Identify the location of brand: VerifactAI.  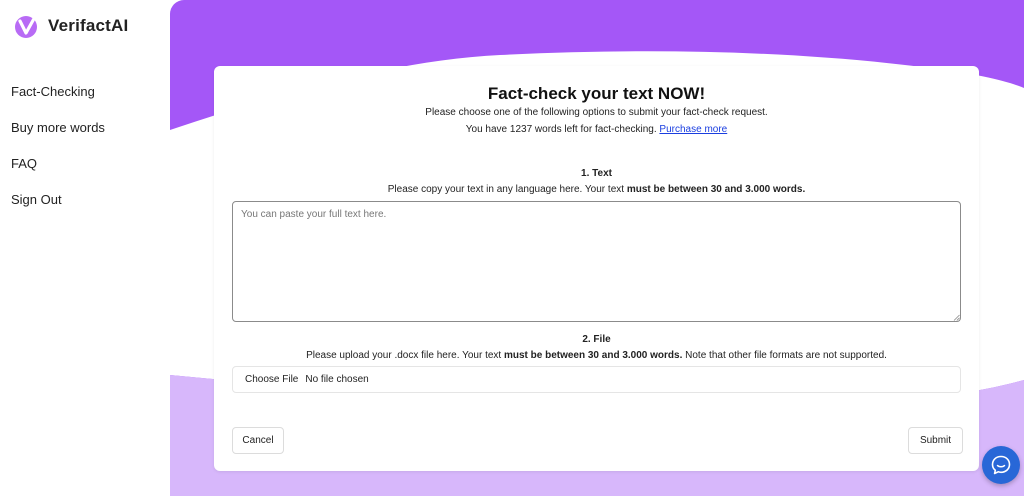
(71, 26).